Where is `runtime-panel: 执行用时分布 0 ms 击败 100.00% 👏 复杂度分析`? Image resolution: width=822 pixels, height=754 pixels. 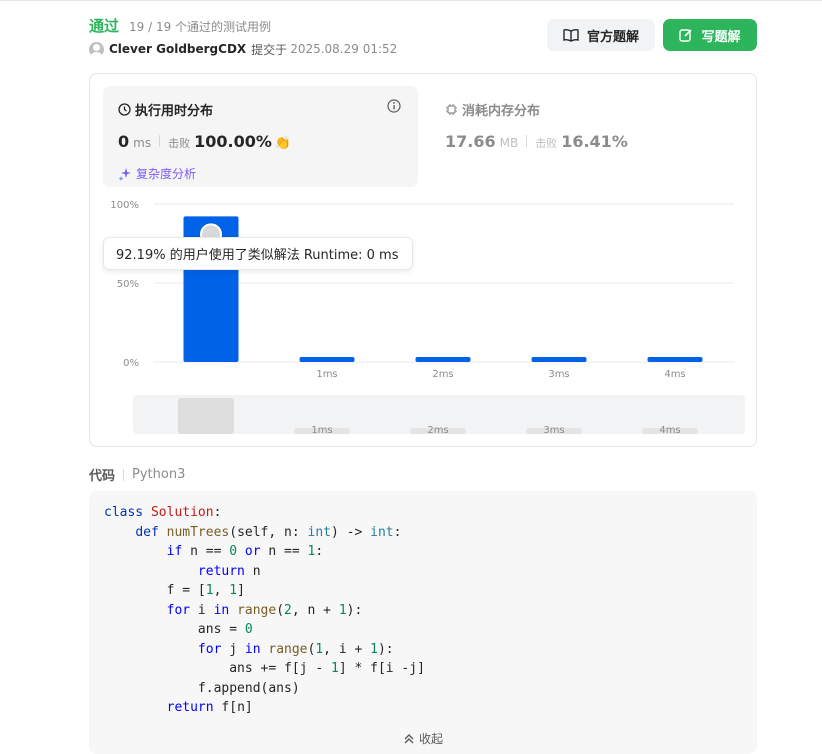
runtime-panel: 执行用时分布 0 ms 击败 100.00% 👏 复杂度分析 is located at coordinates (260, 136).